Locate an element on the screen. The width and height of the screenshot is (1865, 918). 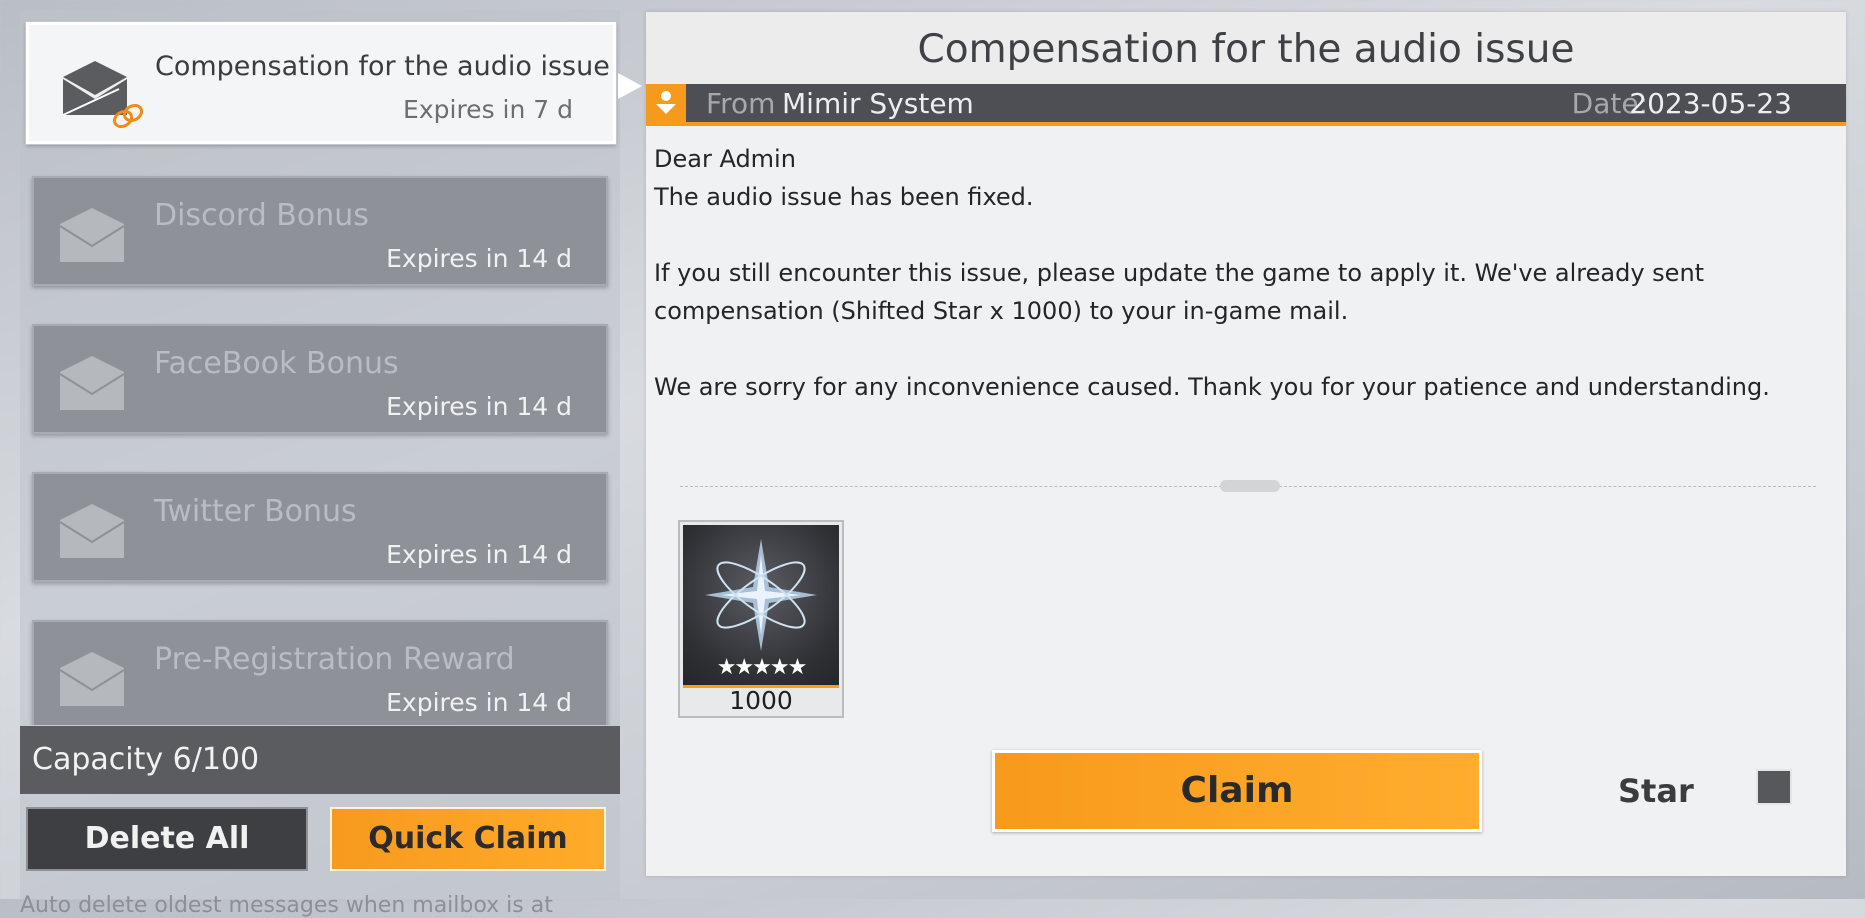
star-checkbox is located at coordinates (1774, 787).